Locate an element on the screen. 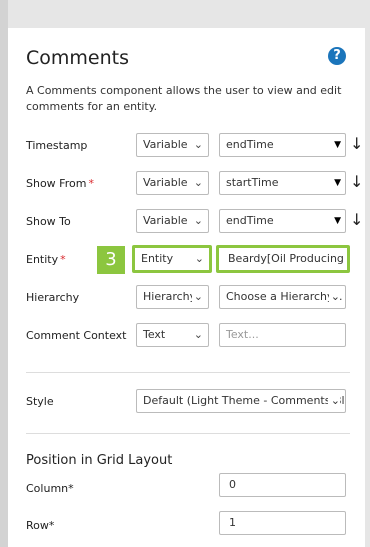 The height and width of the screenshot is (547, 370). entity-type-select: Entity ⌄ is located at coordinates (172, 259).